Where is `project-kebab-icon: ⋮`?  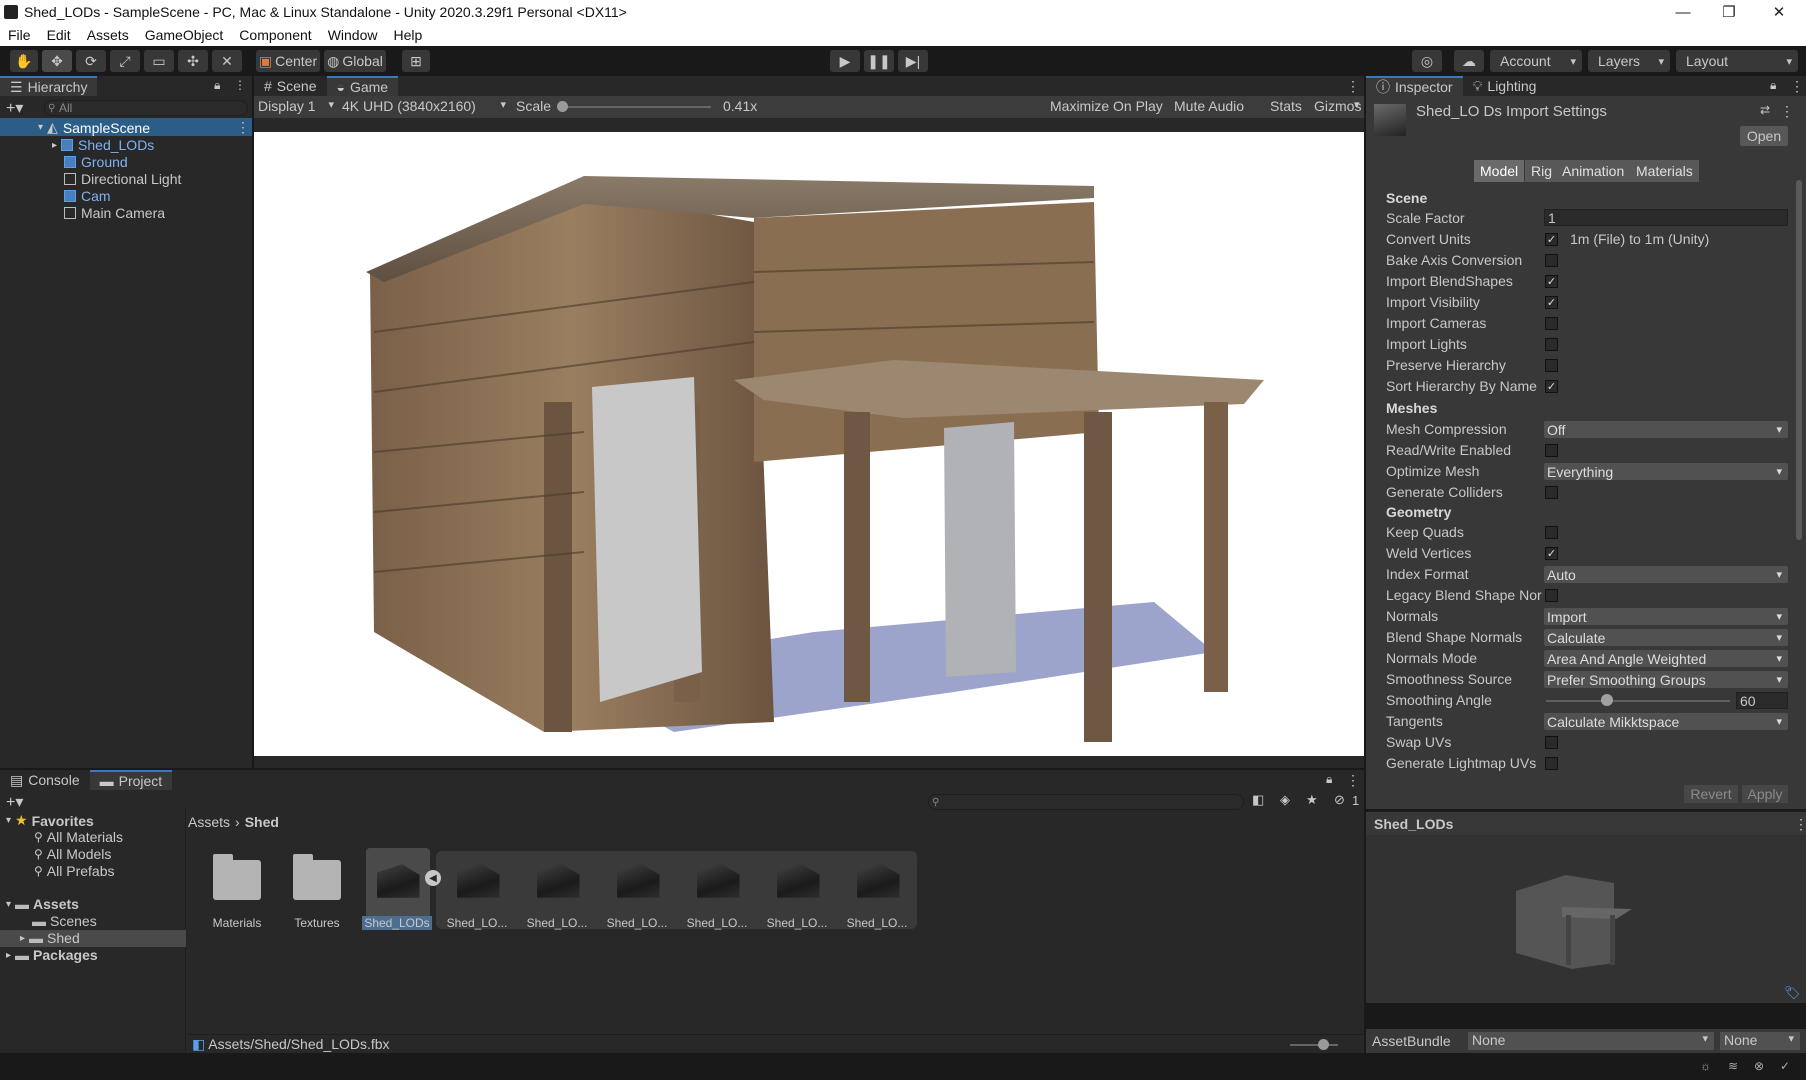 project-kebab-icon: ⋮ is located at coordinates (1353, 780).